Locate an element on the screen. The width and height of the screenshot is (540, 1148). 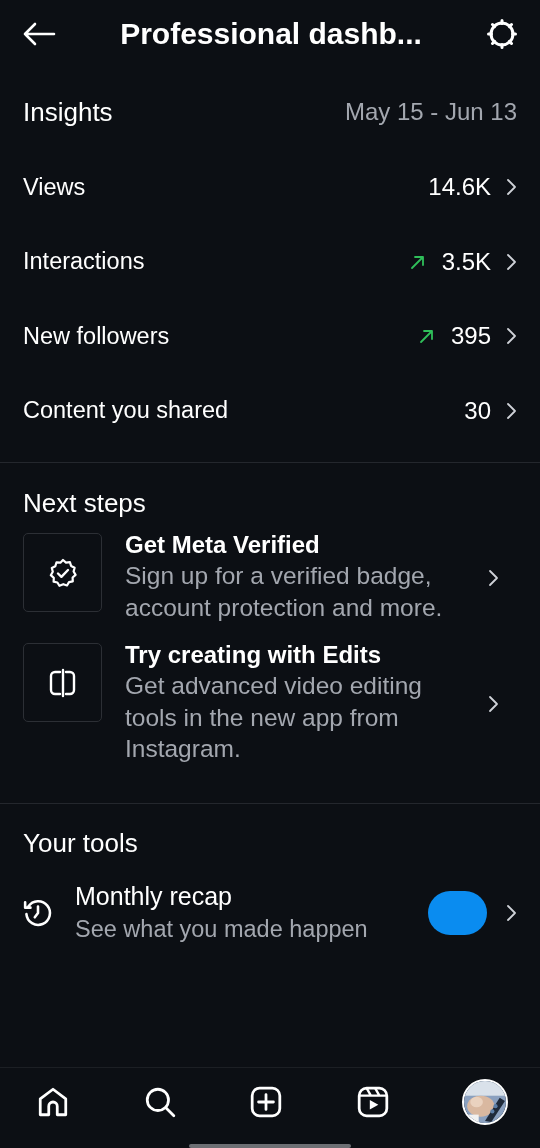
date-range: May 15 - Jun 13 is located at coordinates (430, 112).